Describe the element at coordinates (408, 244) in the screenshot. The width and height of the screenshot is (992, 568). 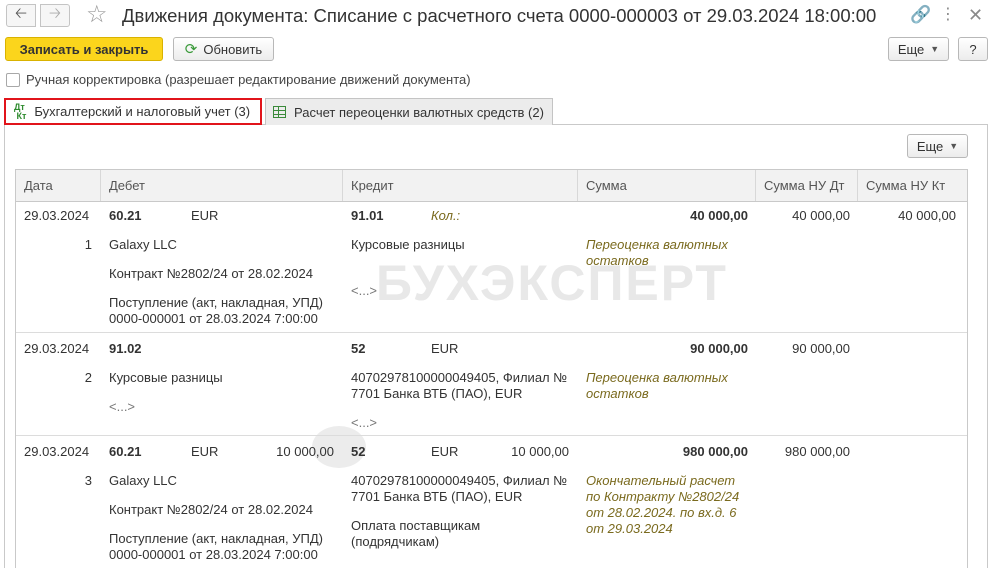
I see `credit-subconto-1: Курсовые разницы` at that location.